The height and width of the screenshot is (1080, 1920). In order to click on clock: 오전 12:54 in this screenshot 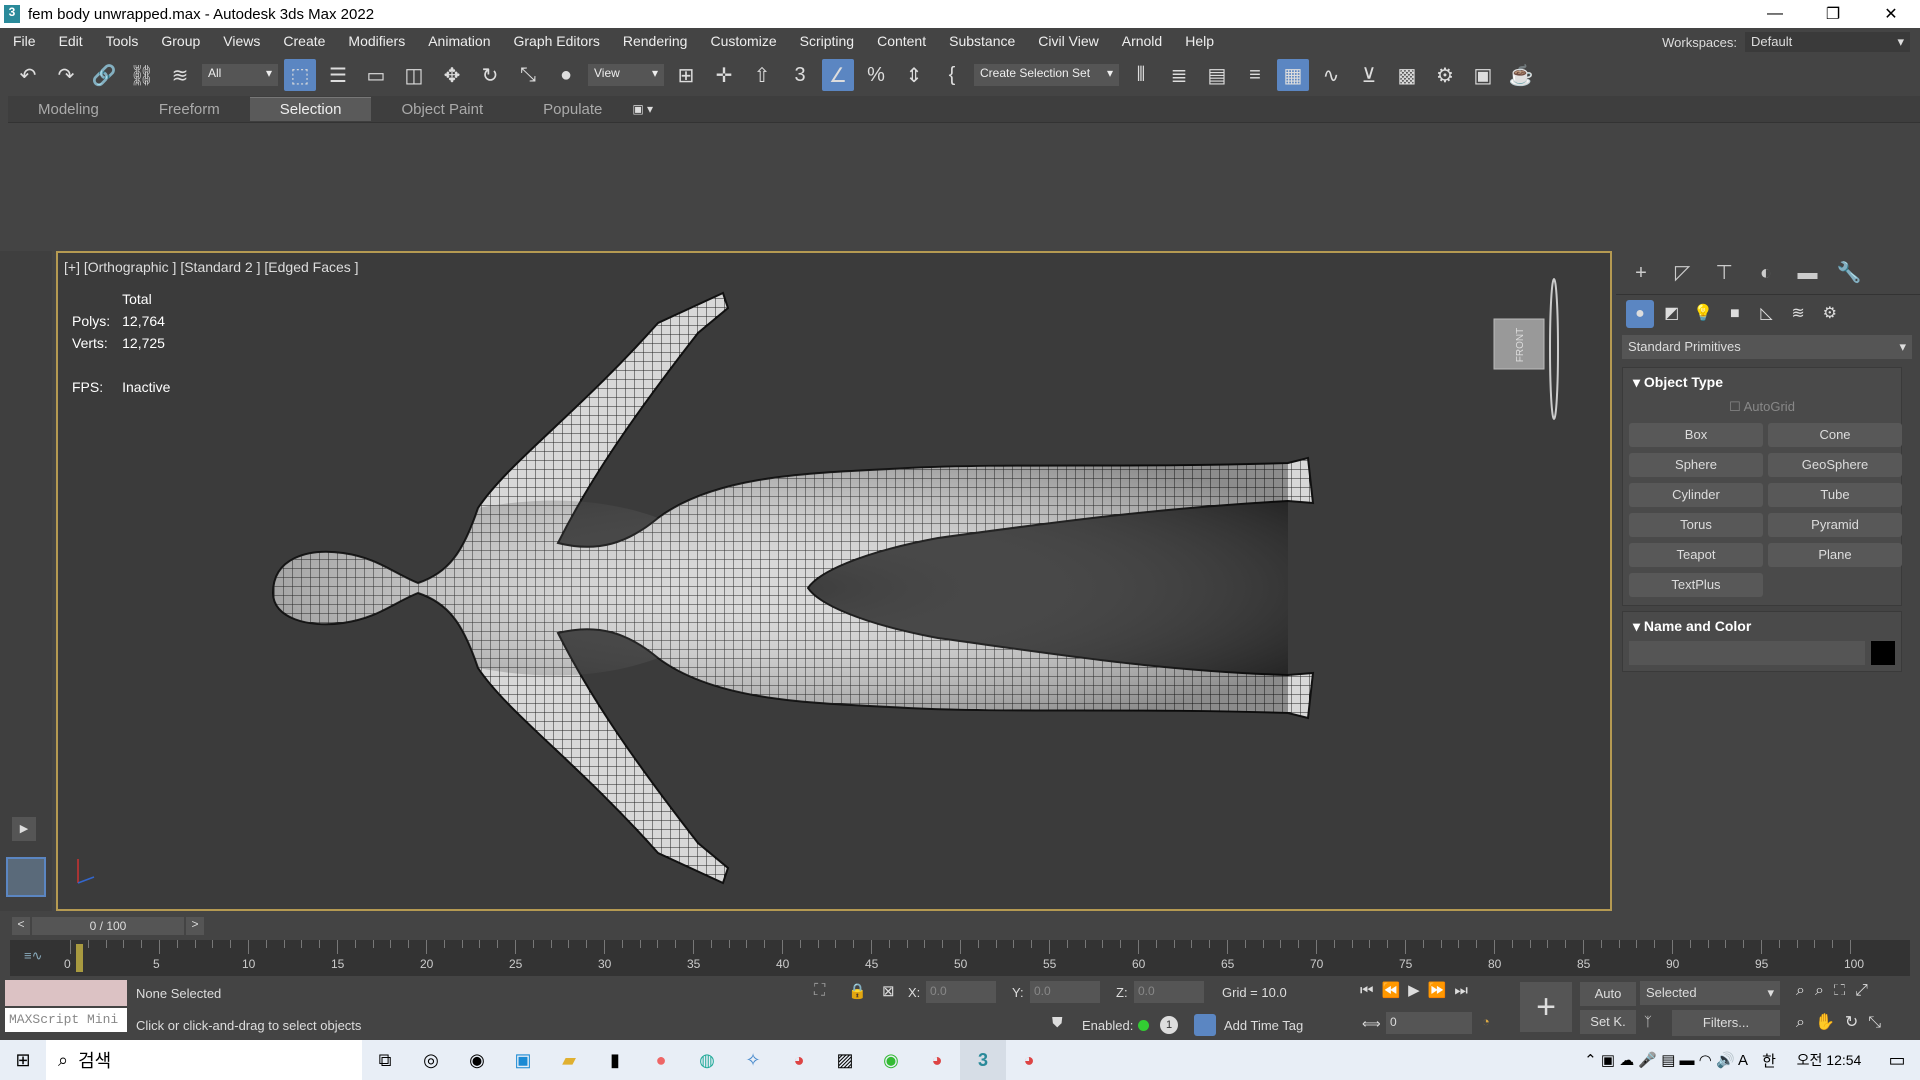, I will do `click(1829, 1060)`.